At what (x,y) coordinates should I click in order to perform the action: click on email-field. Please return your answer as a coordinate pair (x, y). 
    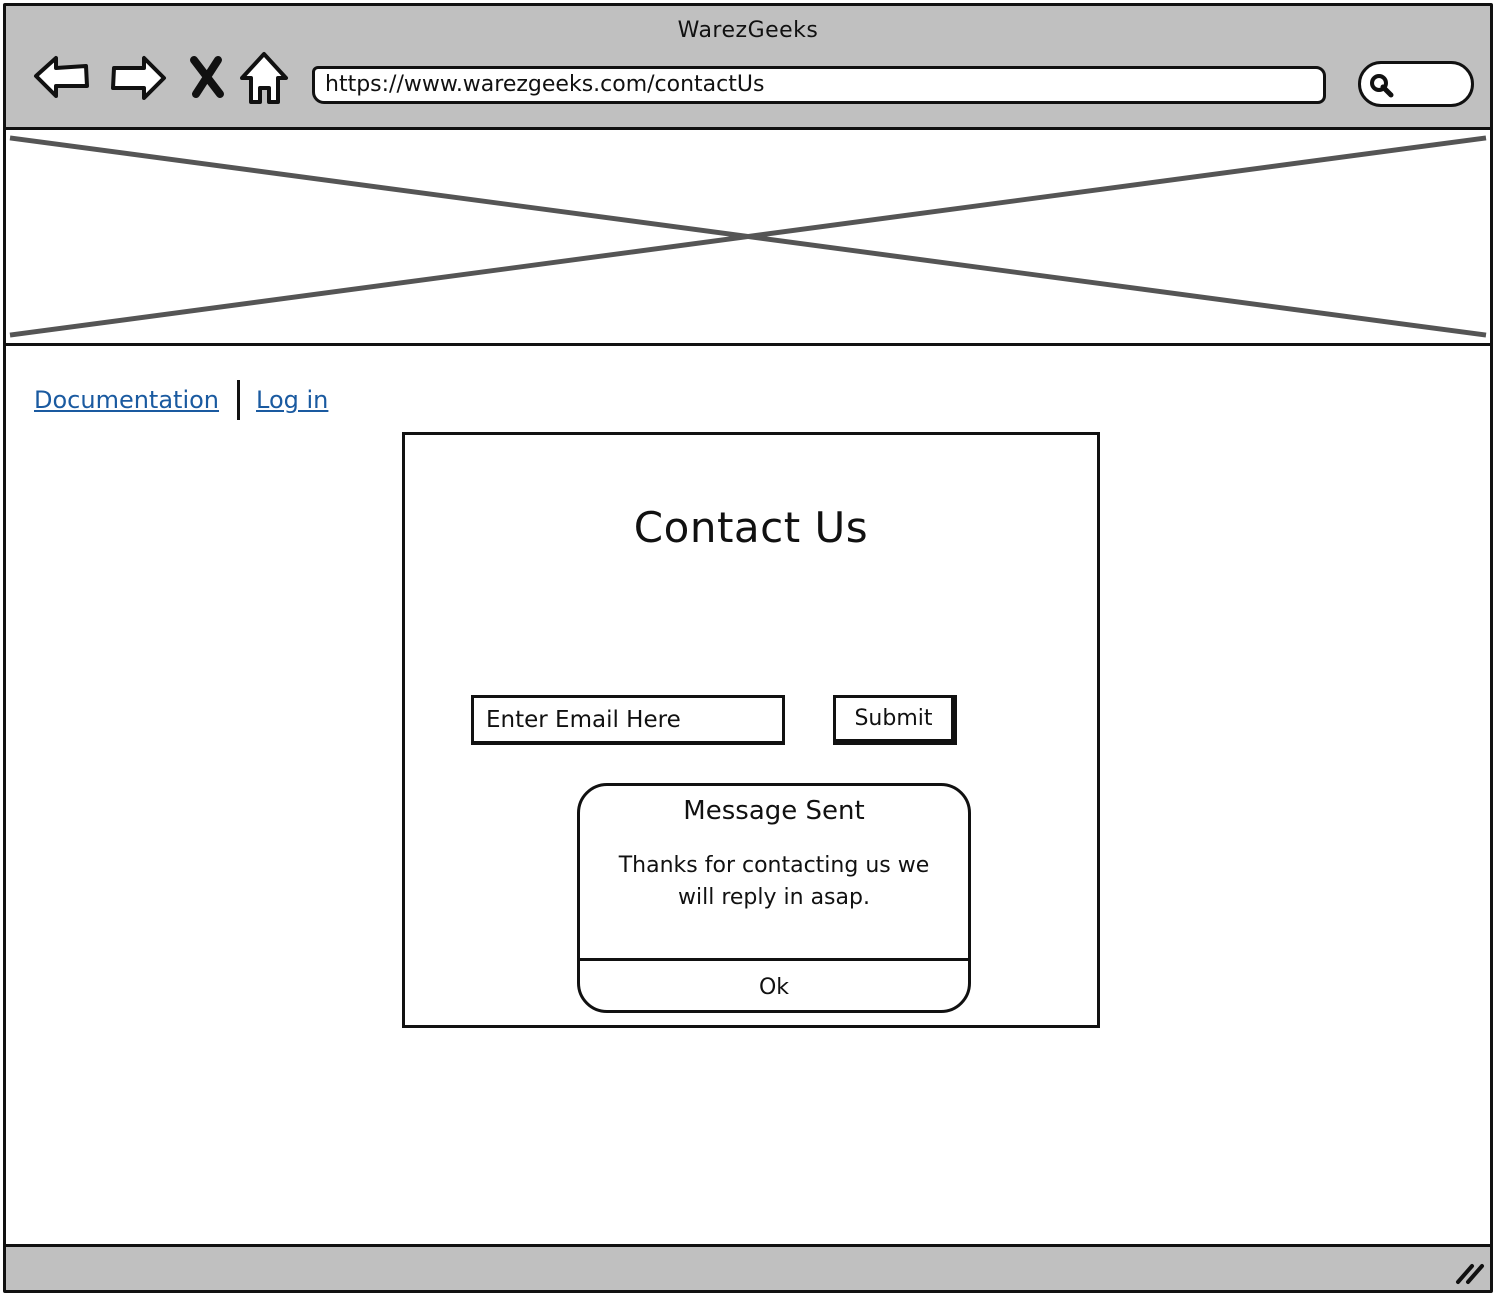
    Looking at the image, I should click on (628, 720).